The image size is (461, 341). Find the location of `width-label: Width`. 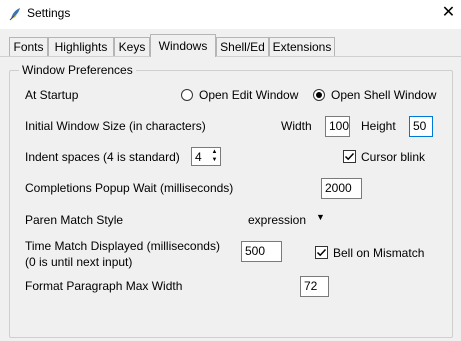

width-label: Width is located at coordinates (296, 126).